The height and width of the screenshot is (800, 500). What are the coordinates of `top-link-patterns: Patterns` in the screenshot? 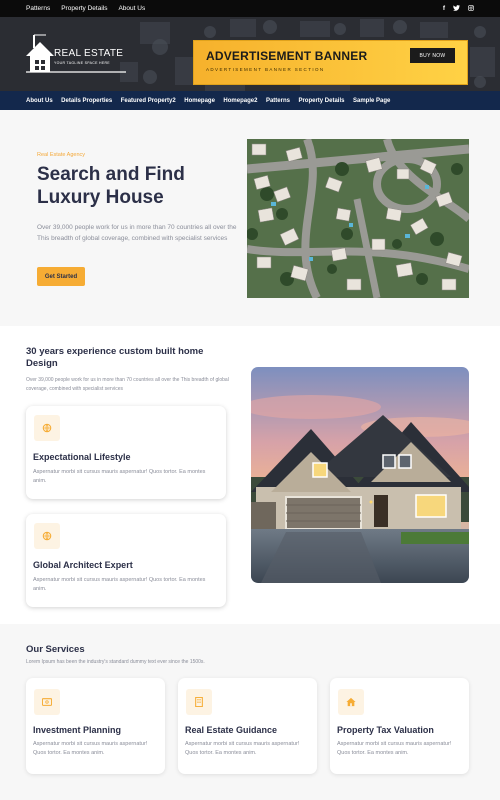 It's located at (38, 8).